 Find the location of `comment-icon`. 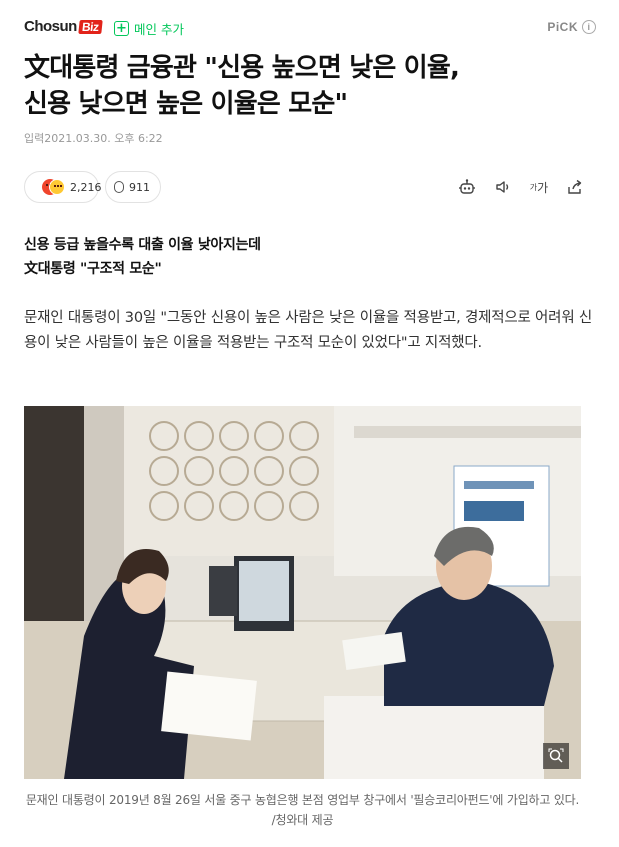

comment-icon is located at coordinates (119, 187).